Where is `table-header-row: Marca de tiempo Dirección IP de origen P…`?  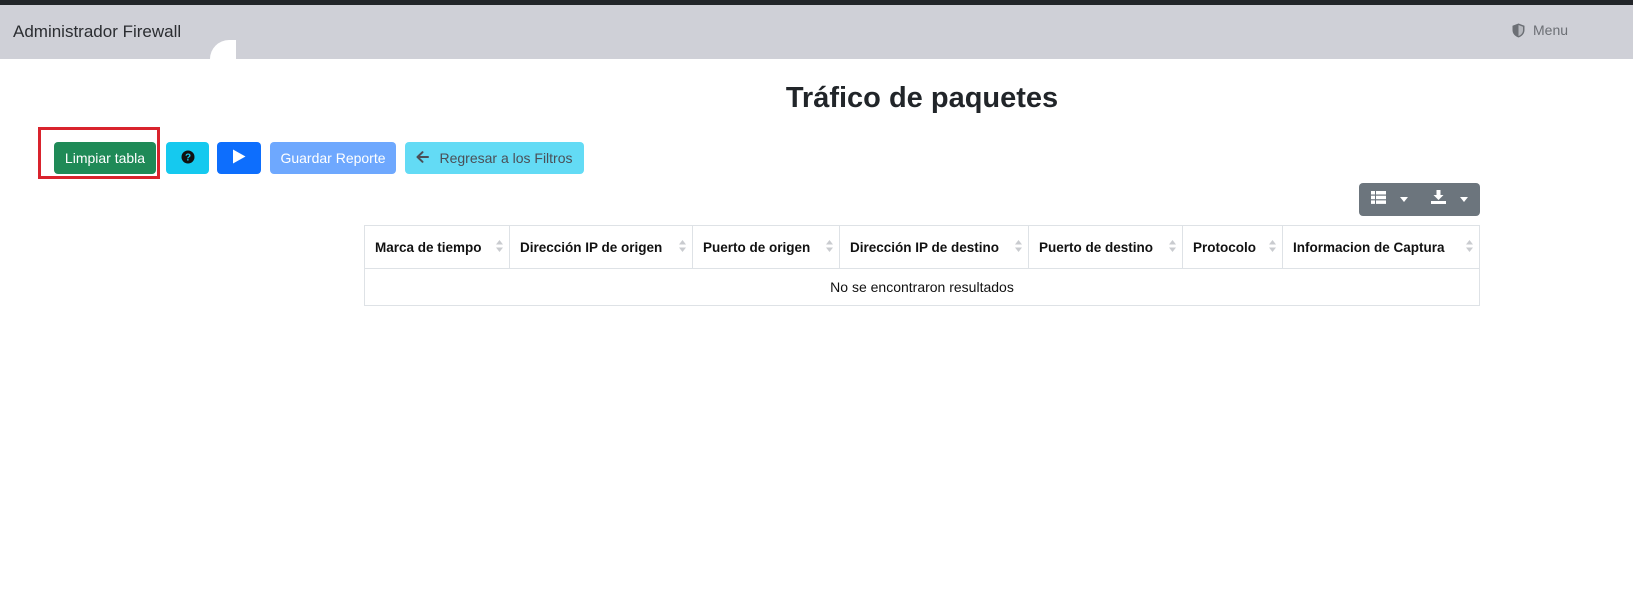
table-header-row: Marca de tiempo Dirección IP de origen P… is located at coordinates (922, 247).